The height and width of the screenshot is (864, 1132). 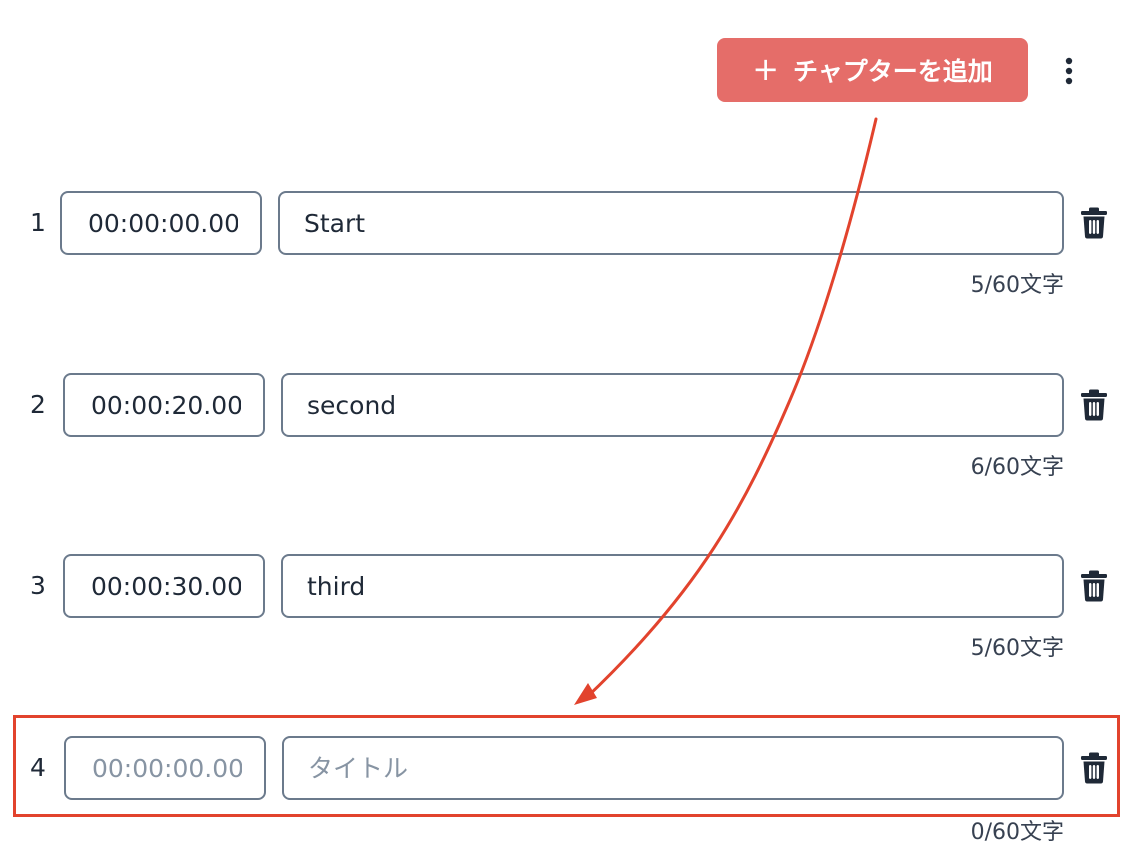 I want to click on plus-icon: +, so click(x=766, y=68).